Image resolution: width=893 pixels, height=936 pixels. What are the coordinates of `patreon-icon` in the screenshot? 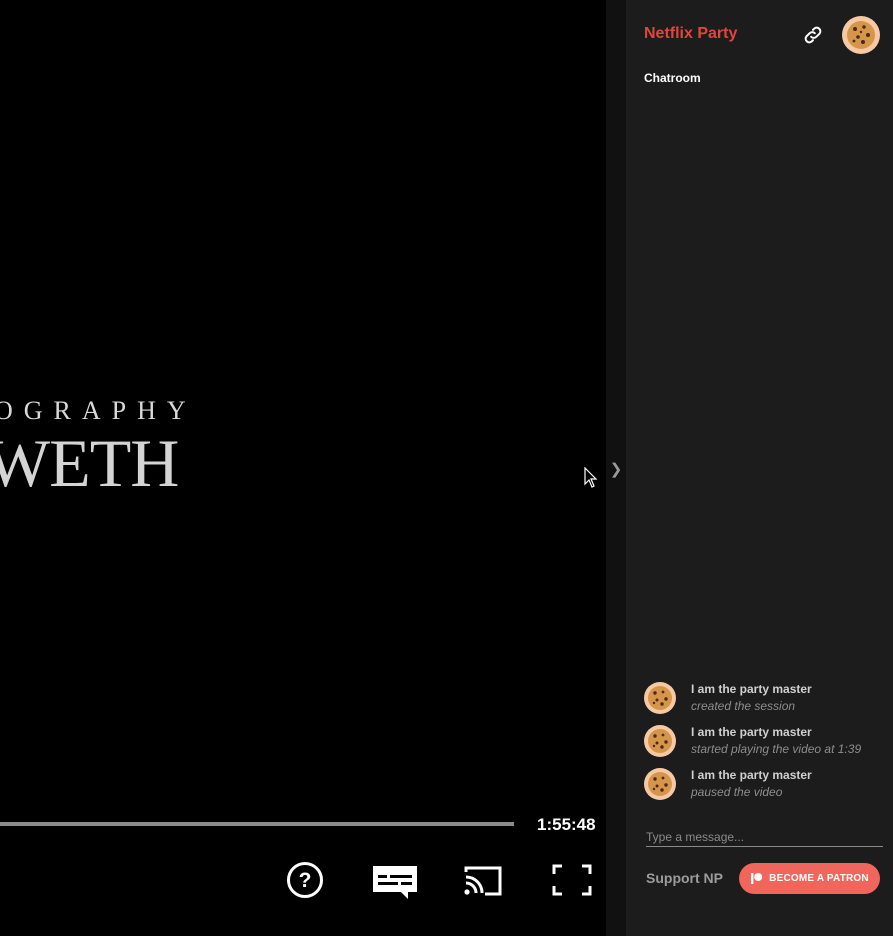 It's located at (757, 878).